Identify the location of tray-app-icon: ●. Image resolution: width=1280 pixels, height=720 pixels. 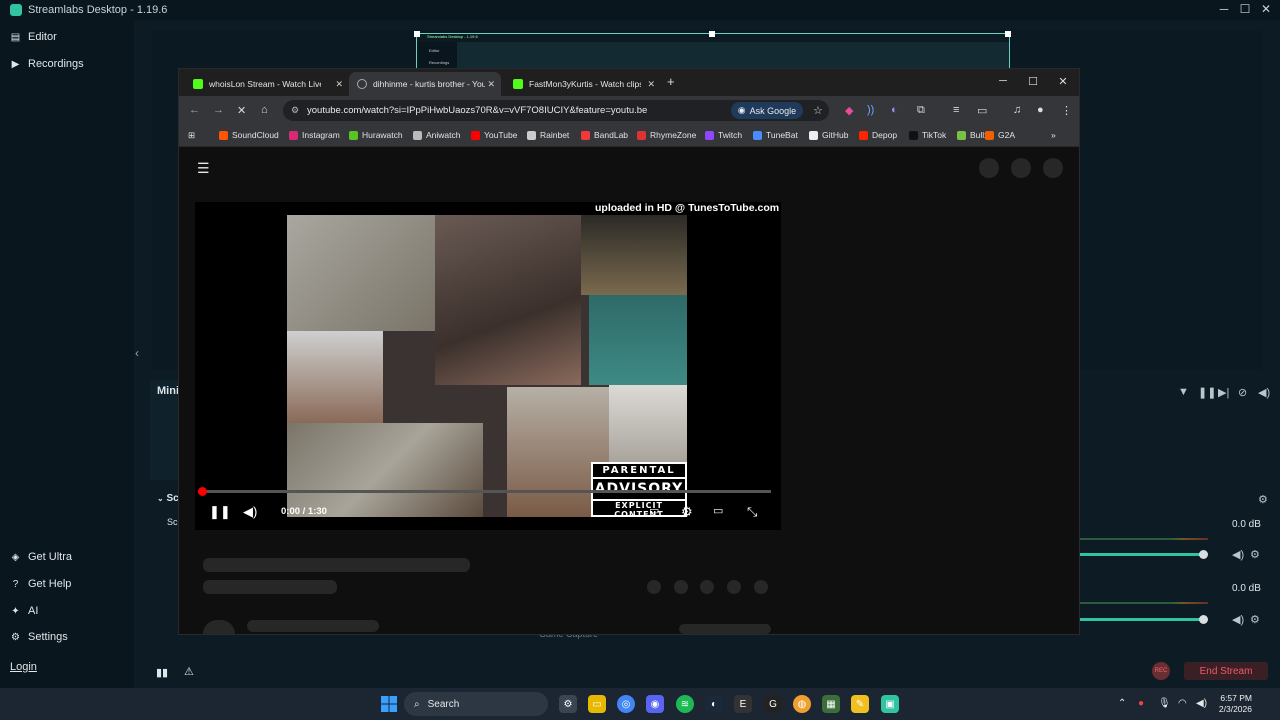
(1141, 703).